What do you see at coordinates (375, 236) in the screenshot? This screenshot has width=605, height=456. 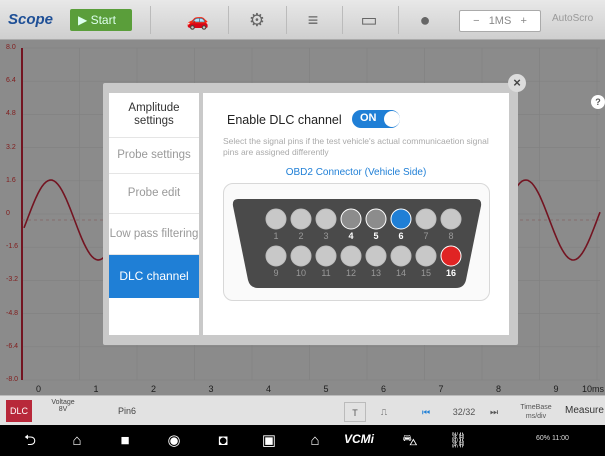 I see `obd-pin-label: 5` at bounding box center [375, 236].